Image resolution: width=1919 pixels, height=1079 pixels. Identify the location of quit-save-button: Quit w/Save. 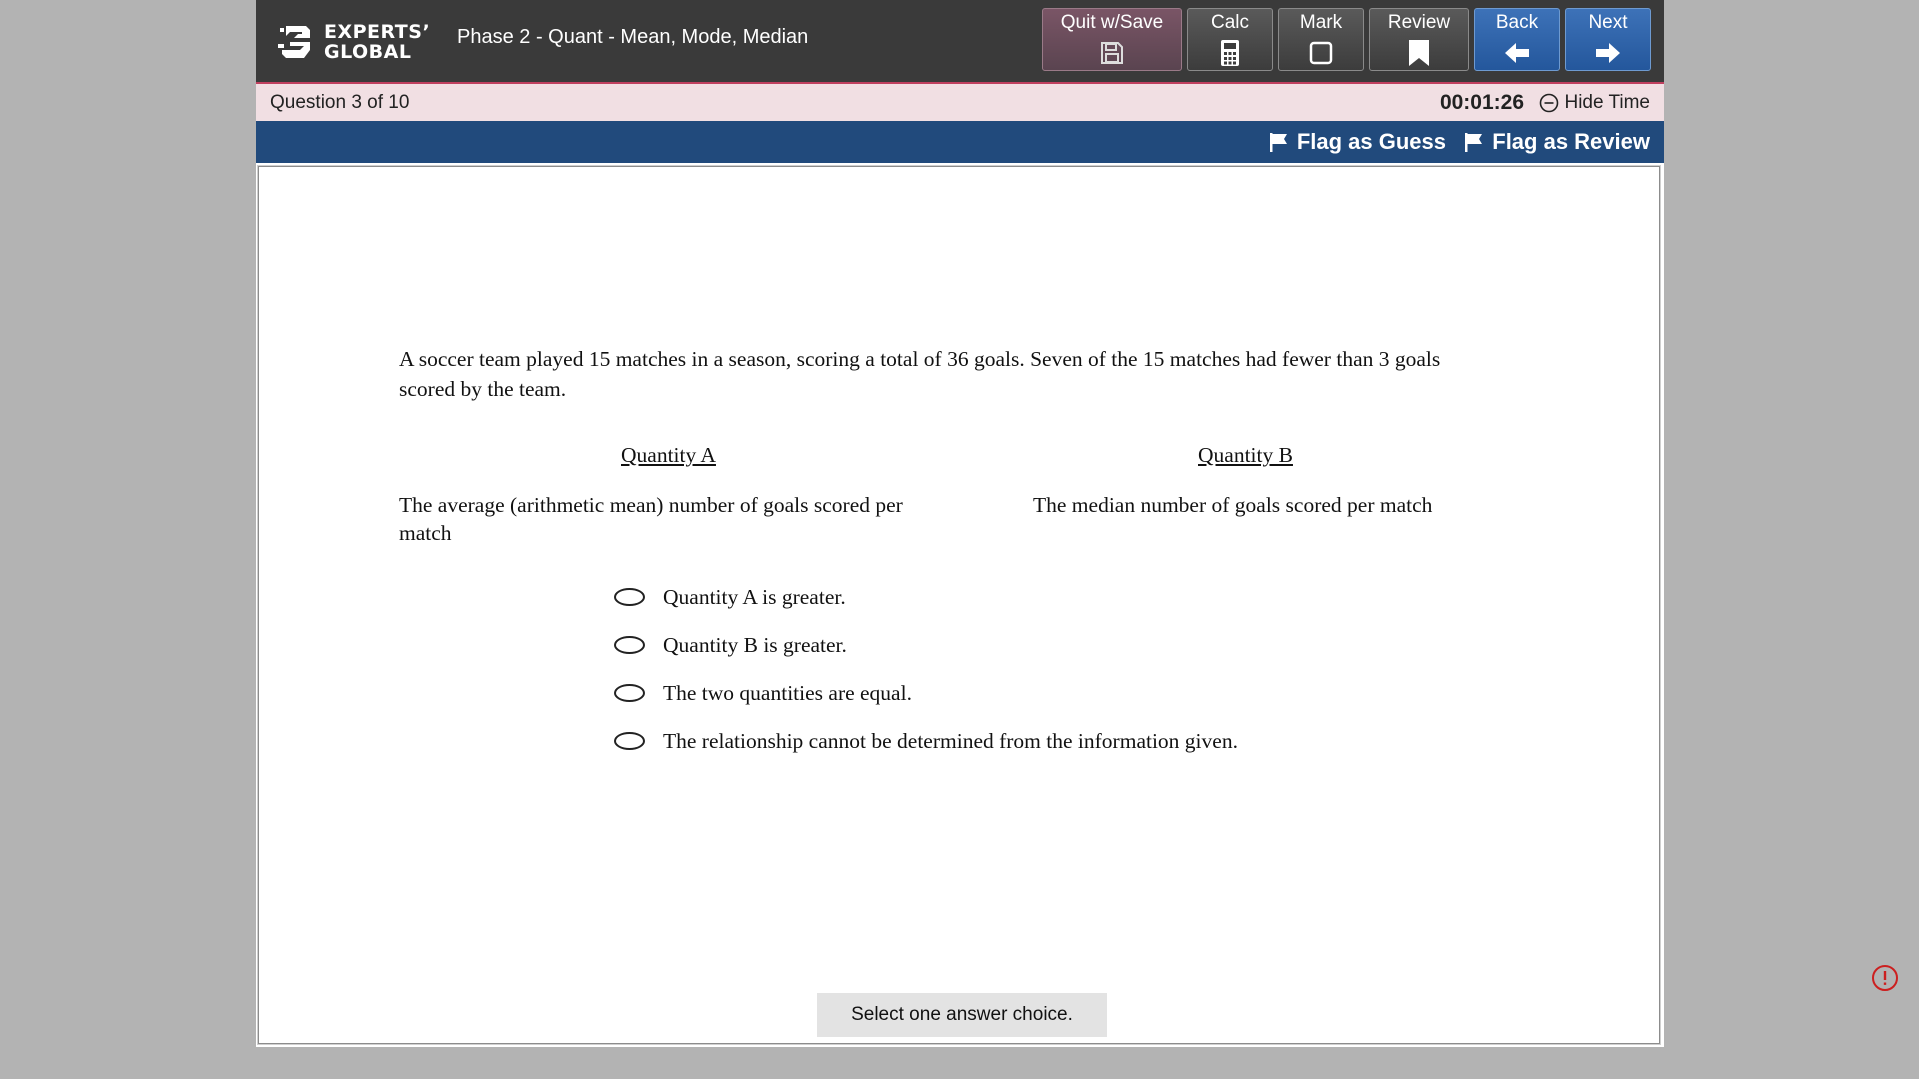
(1112, 39).